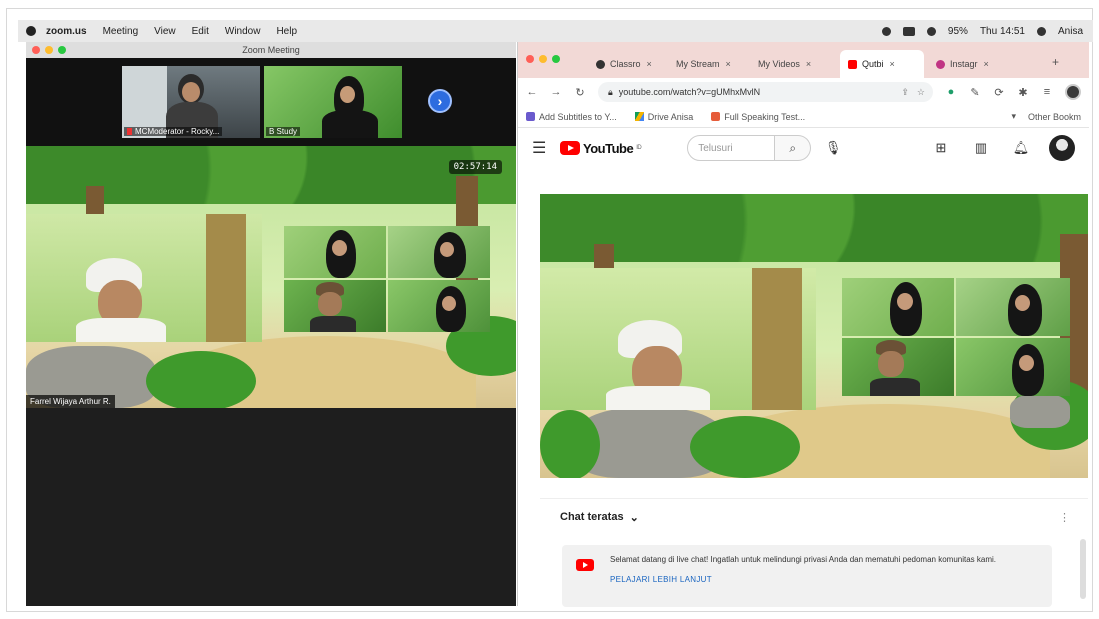 The width and height of the screenshot is (1099, 619). What do you see at coordinates (951, 92) in the screenshot?
I see `extension-icon: ●` at bounding box center [951, 92].